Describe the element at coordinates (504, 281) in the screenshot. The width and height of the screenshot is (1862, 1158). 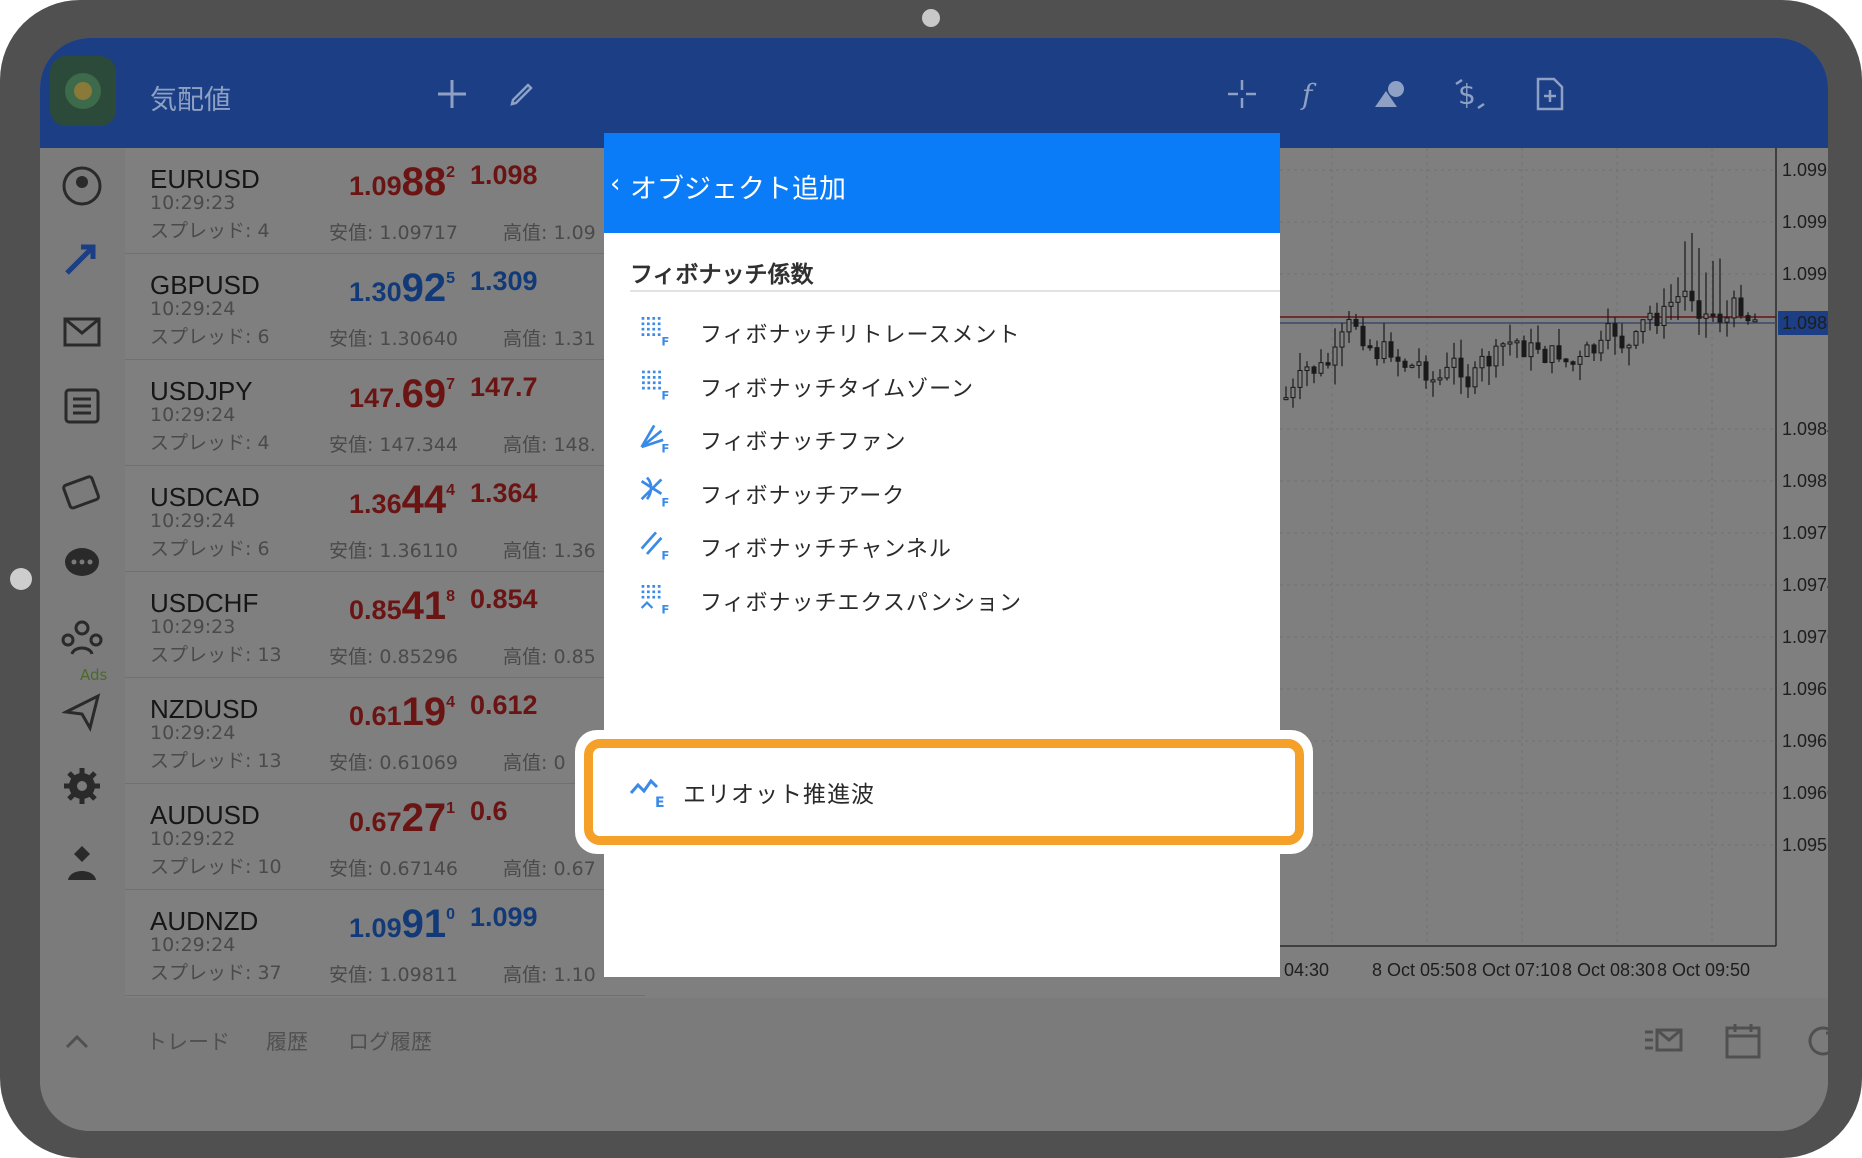
I see `ask-price-base: 1.309` at that location.